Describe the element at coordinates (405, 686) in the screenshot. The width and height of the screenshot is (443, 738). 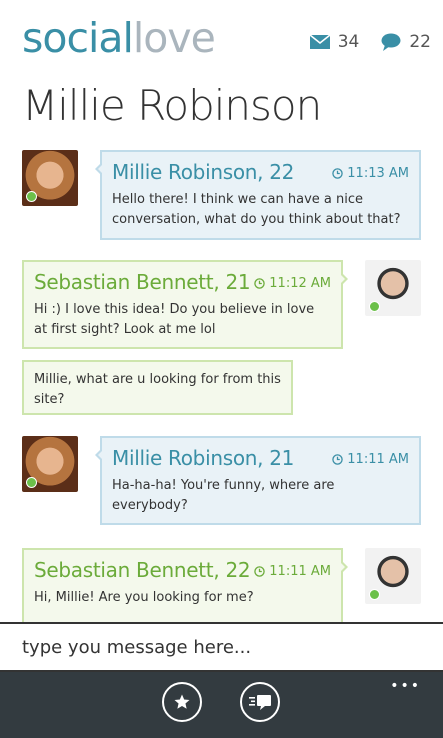
I see `more-options-button: •••` at that location.